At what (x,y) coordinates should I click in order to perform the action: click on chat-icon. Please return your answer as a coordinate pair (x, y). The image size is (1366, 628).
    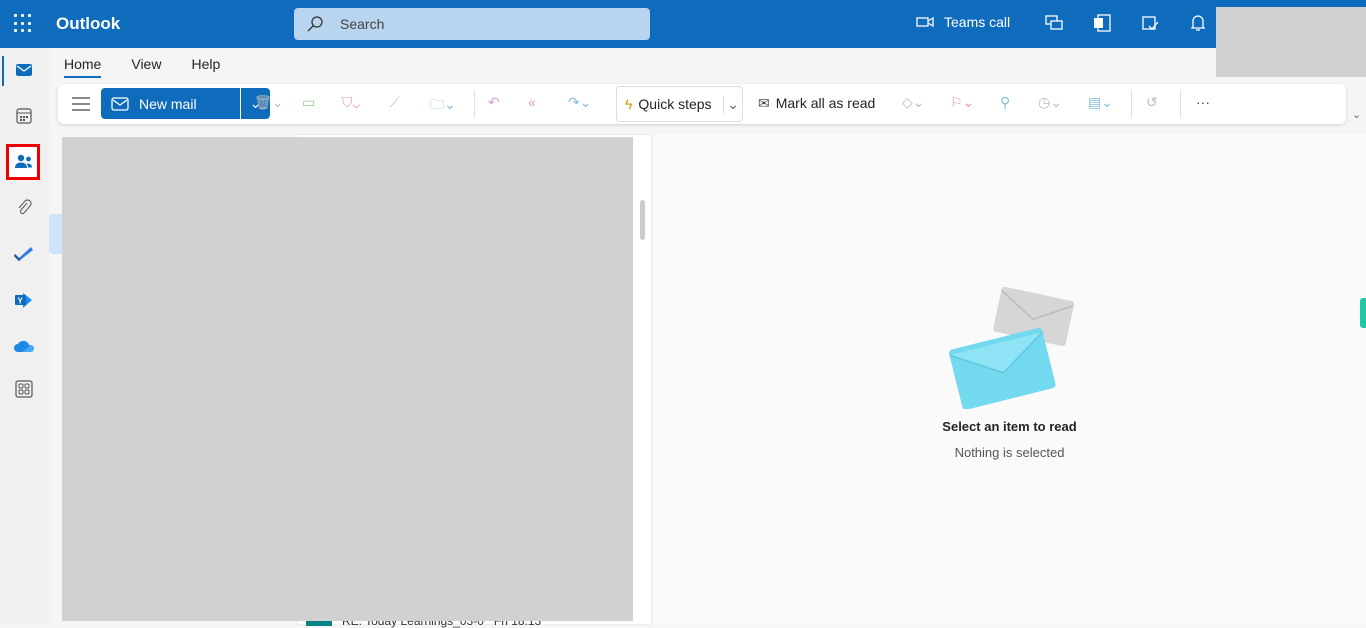
    Looking at the image, I should click on (1054, 23).